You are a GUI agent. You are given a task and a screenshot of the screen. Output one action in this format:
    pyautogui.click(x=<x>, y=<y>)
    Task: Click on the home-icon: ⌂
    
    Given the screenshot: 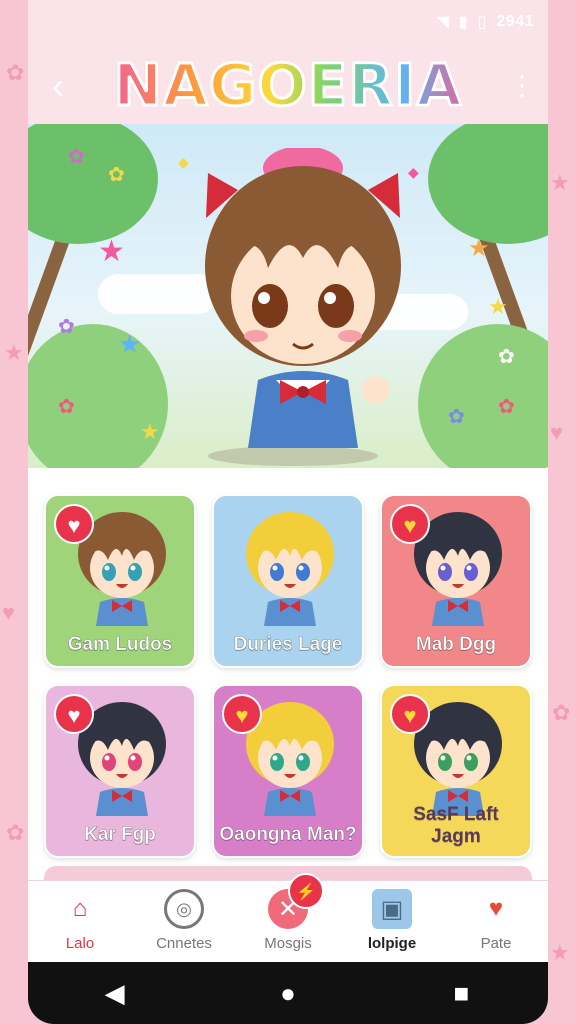 What is the action you would take?
    pyautogui.click(x=80, y=908)
    